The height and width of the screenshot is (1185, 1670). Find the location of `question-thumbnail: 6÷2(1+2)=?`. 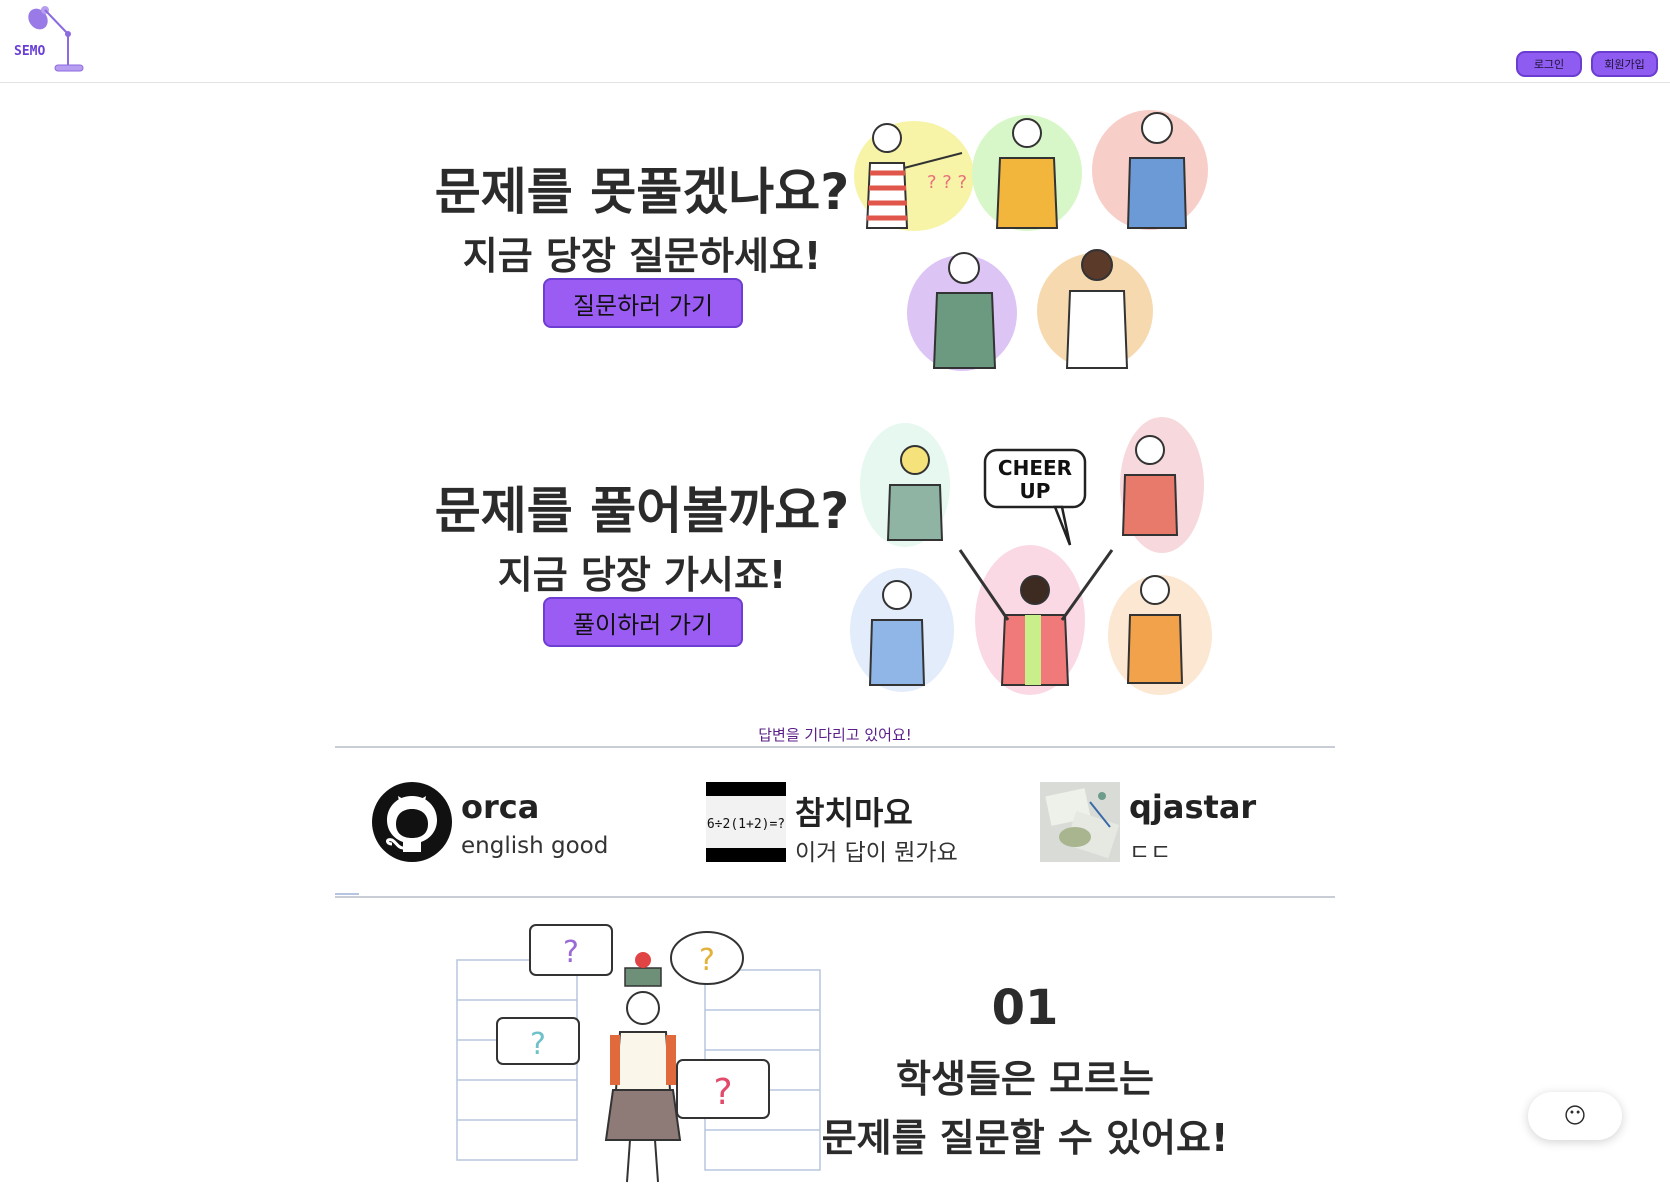

question-thumbnail: 6÷2(1+2)=? is located at coordinates (746, 822).